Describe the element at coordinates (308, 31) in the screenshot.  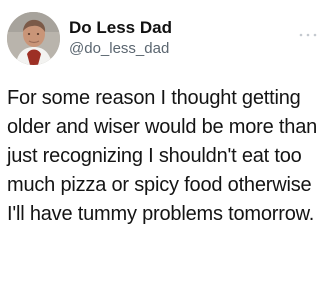
I see `more-horizontal-icon` at that location.